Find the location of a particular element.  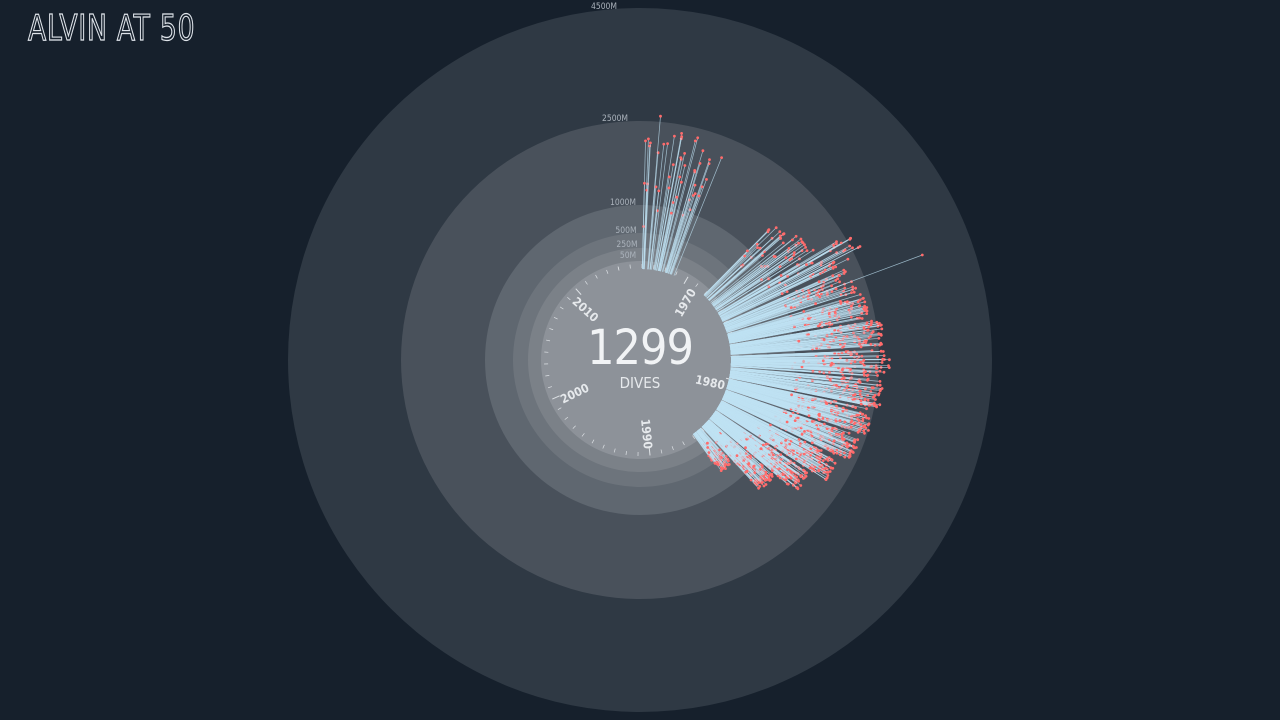

ring-label-250: 250M is located at coordinates (626, 245).